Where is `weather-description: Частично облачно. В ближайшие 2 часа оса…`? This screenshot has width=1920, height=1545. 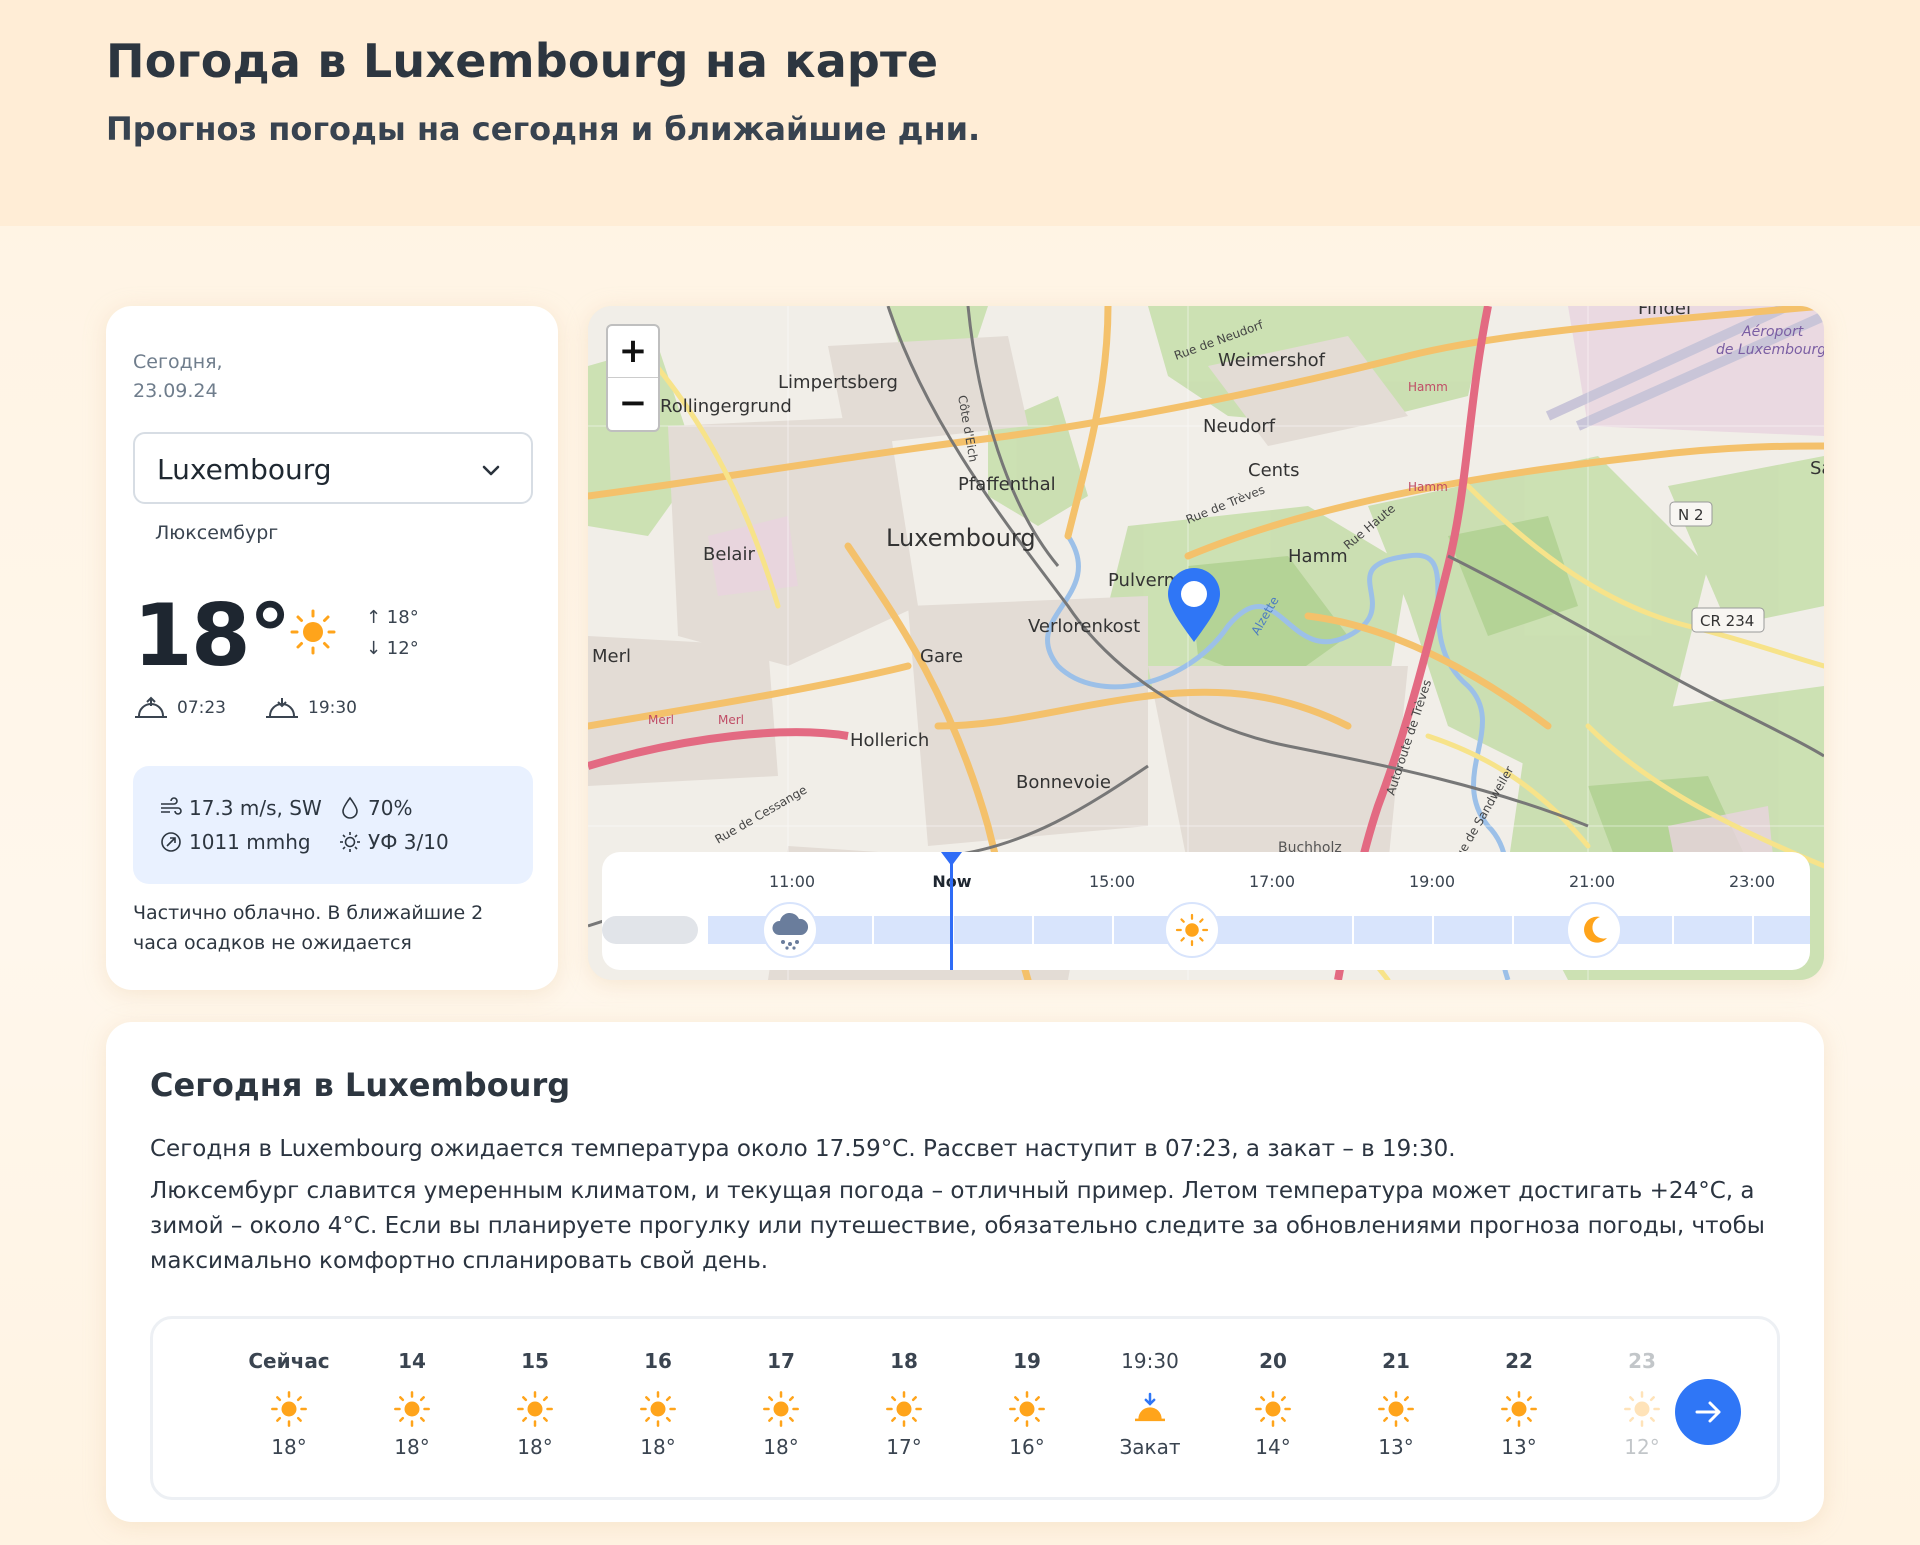
weather-description: Частично облачно. В ближайшие 2 часа оса… is located at coordinates (308, 928).